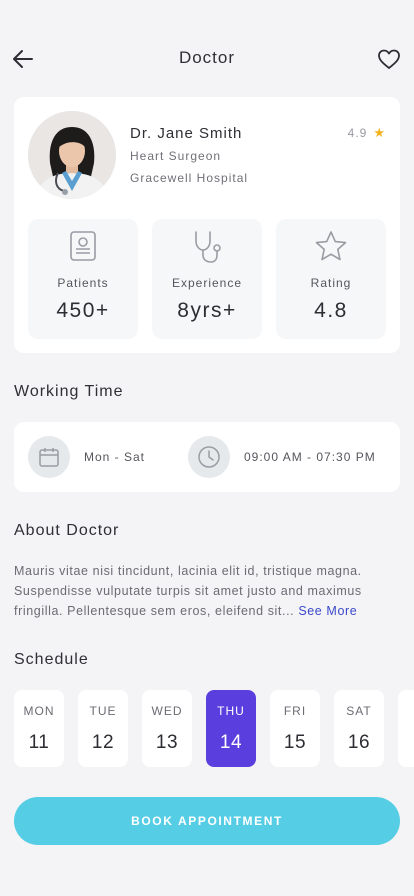 The image size is (414, 896). What do you see at coordinates (39, 711) in the screenshot?
I see `day-name: MON` at bounding box center [39, 711].